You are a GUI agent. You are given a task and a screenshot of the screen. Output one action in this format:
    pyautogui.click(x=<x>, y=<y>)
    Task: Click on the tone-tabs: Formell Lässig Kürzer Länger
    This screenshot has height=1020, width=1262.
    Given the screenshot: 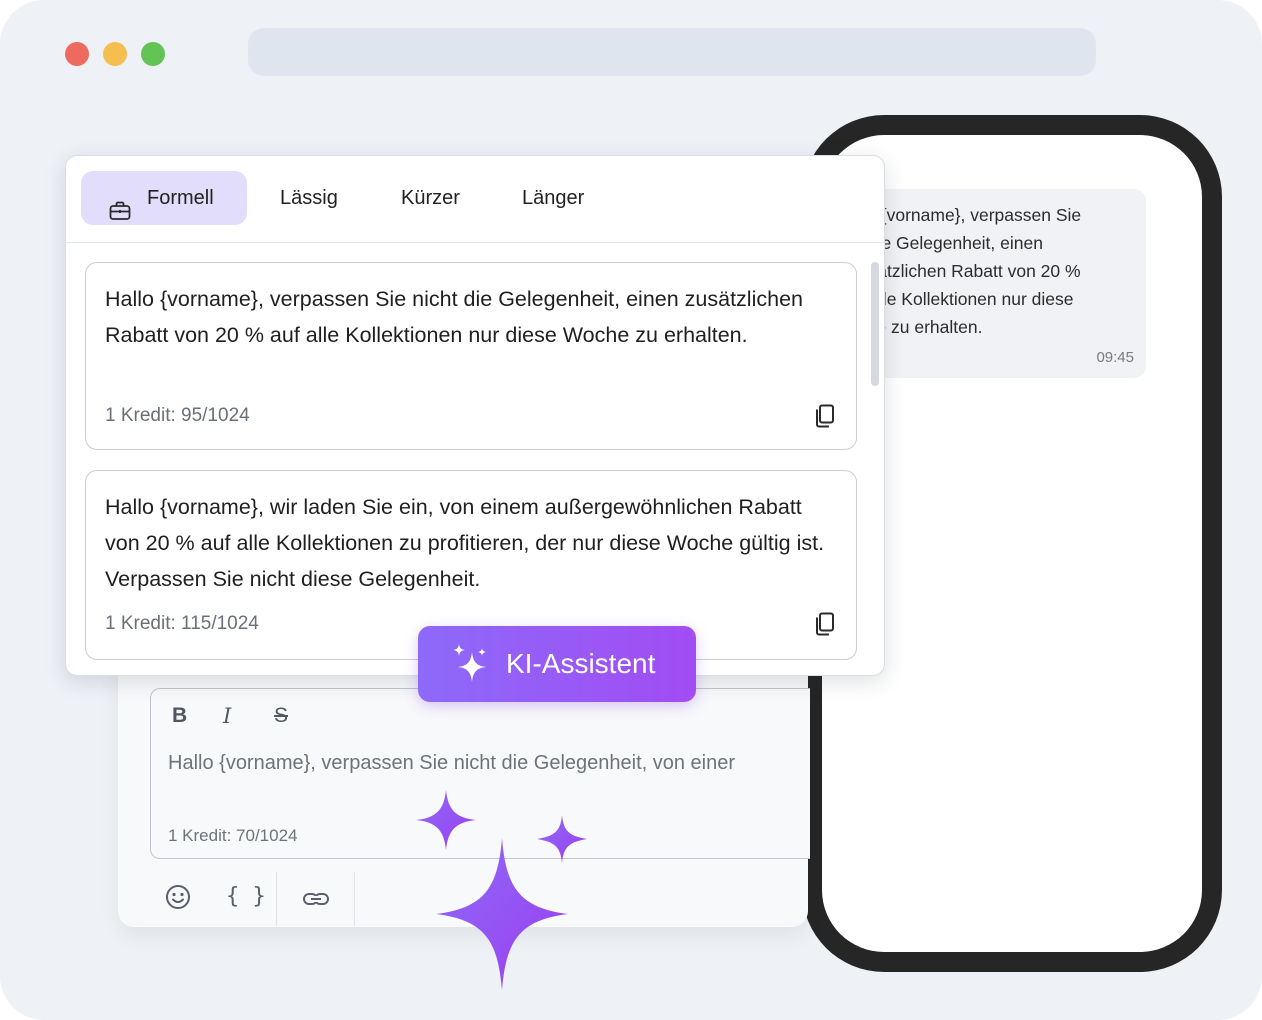 What is the action you would take?
    pyautogui.click(x=475, y=199)
    